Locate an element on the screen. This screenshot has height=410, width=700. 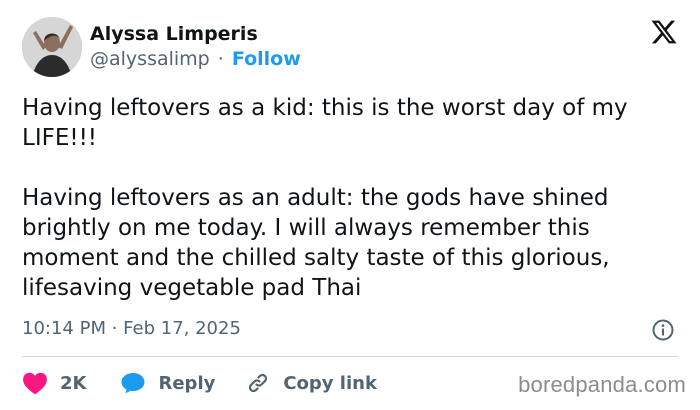
tweet-header: Alyssa Limperis @alyssalimp · Follow is located at coordinates (161, 47).